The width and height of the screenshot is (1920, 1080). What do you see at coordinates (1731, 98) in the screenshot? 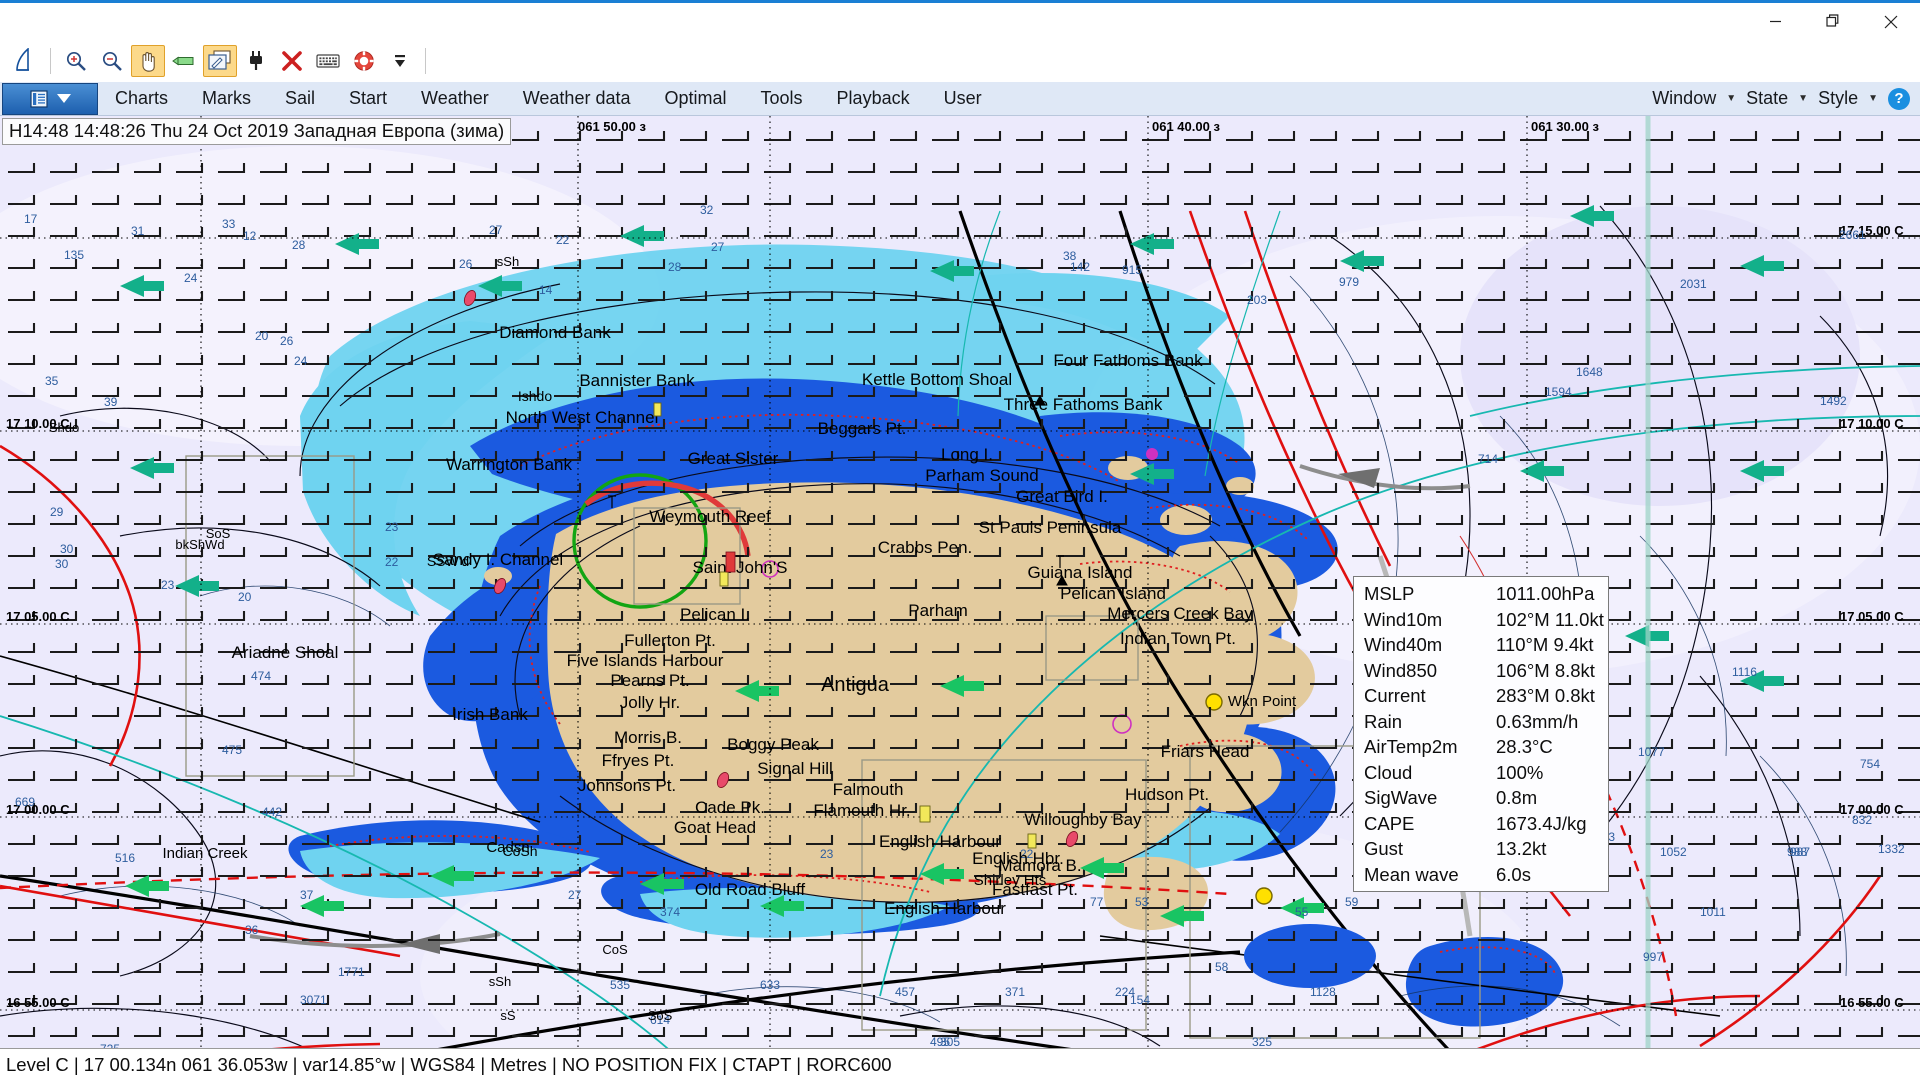
I see `chevron-down-icon-window: ▼` at bounding box center [1731, 98].